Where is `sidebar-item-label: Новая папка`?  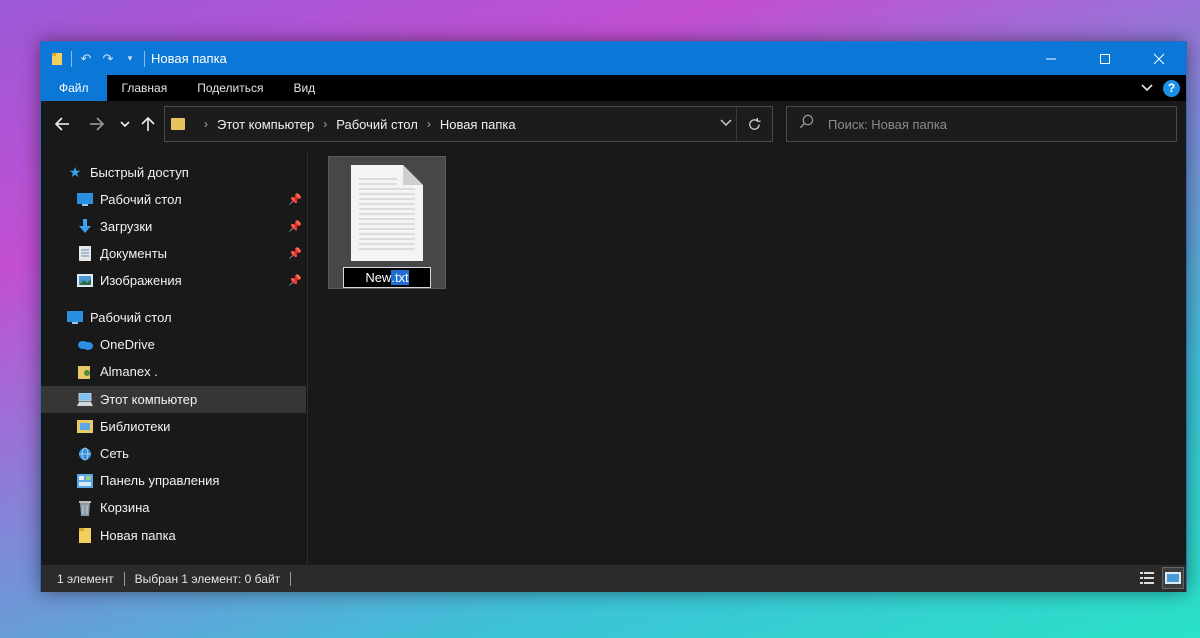 sidebar-item-label: Новая папка is located at coordinates (138, 535).